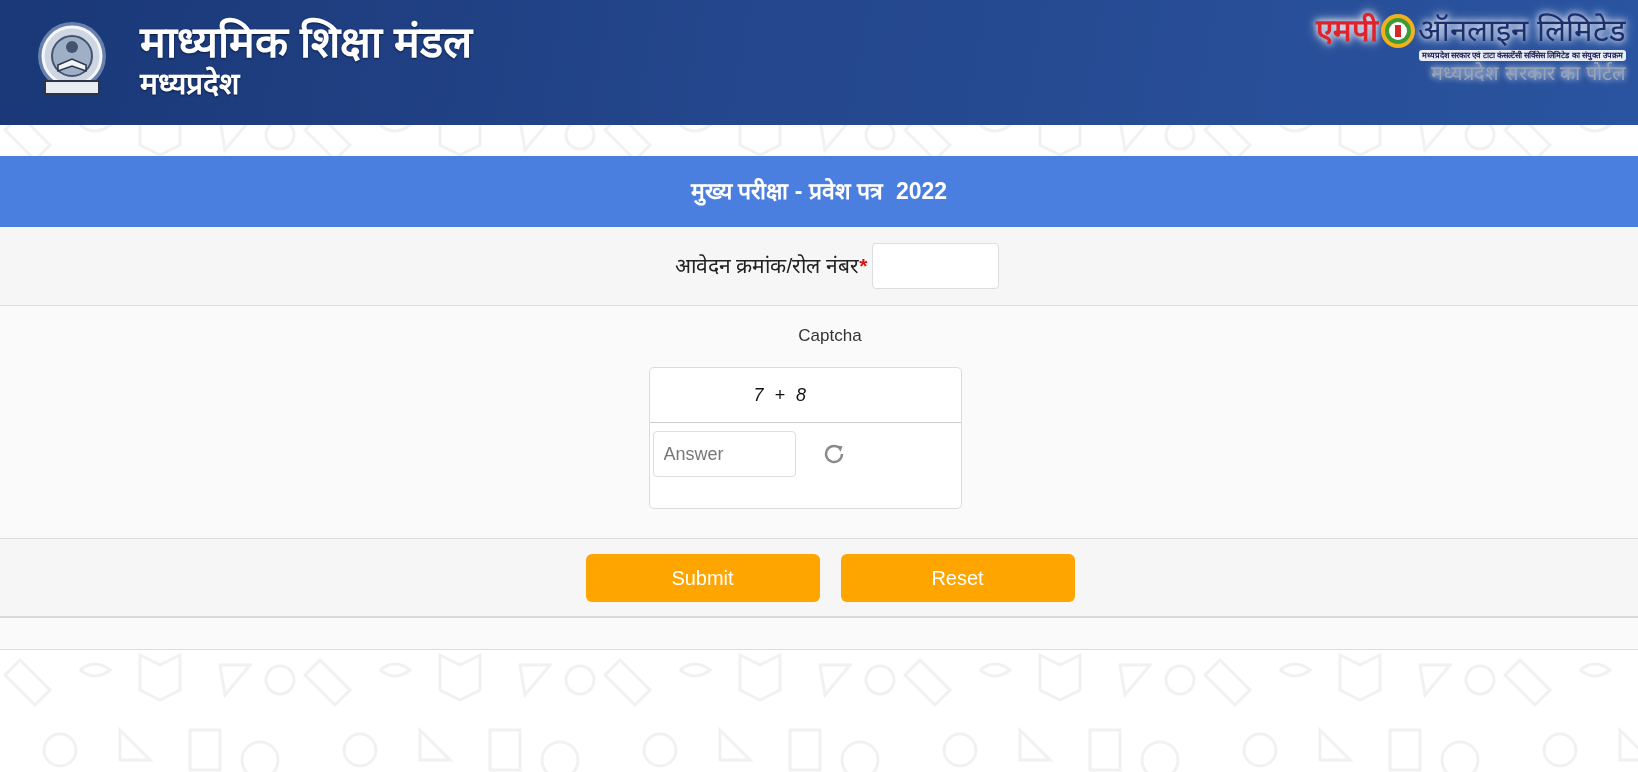 This screenshot has width=1638, height=772. Describe the element at coordinates (863, 266) in the screenshot. I see `required-mark: *` at that location.